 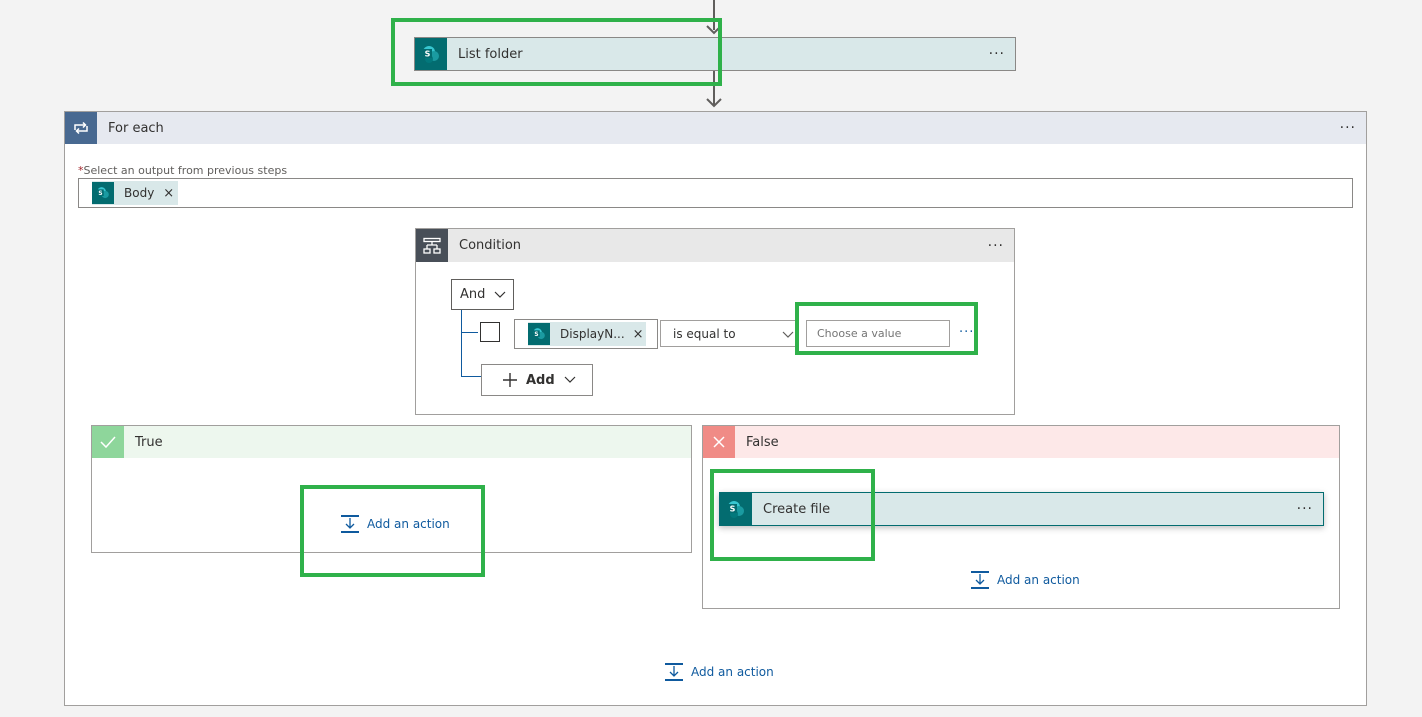 I want to click on displayname-token-remove-icon: ×, so click(x=638, y=334).